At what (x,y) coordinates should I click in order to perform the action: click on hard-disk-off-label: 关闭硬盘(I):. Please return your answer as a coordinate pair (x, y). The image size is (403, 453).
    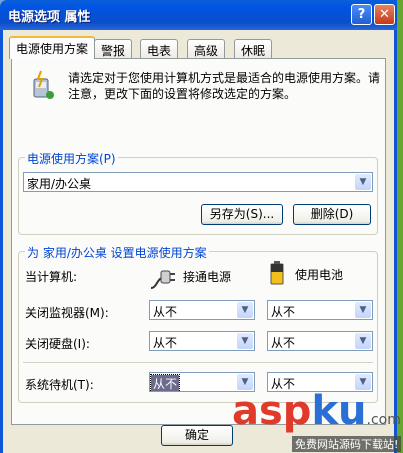
    Looking at the image, I should click on (57, 344).